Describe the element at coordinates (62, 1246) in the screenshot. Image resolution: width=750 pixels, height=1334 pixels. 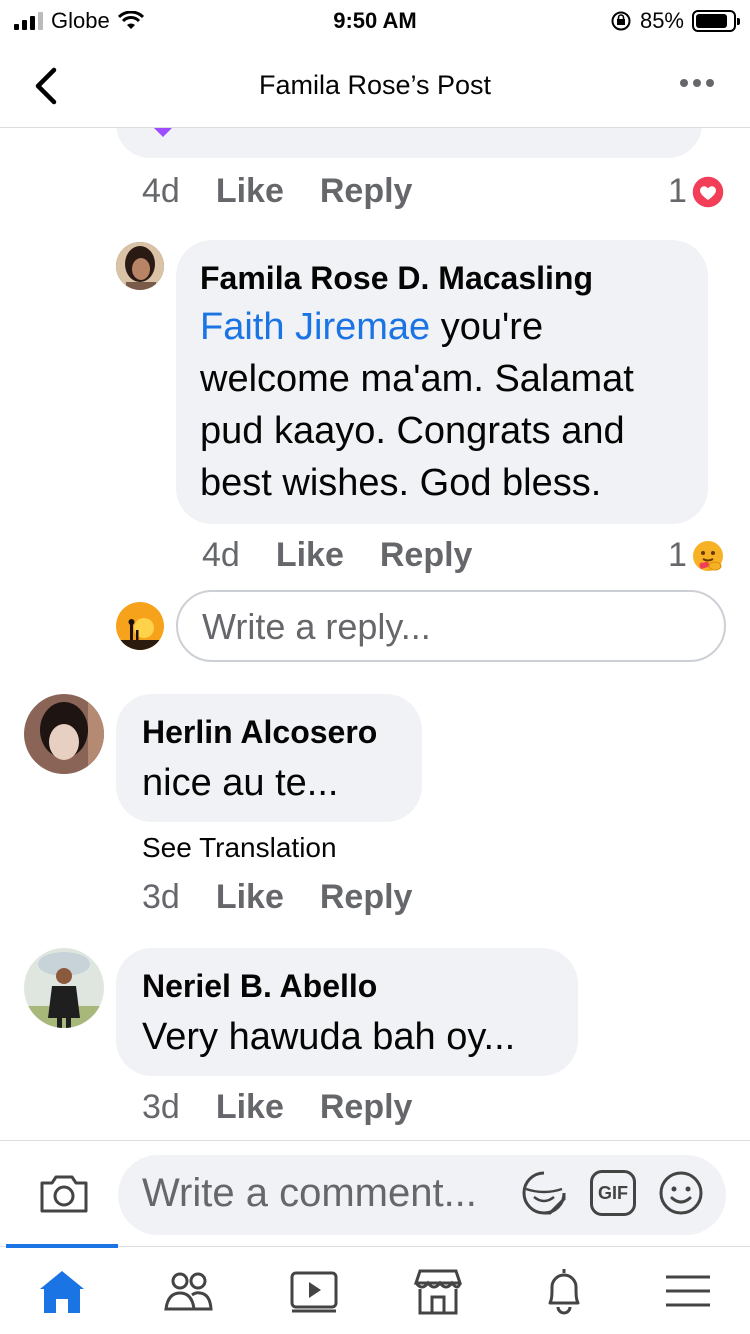
I see `active-tab-indicator` at that location.